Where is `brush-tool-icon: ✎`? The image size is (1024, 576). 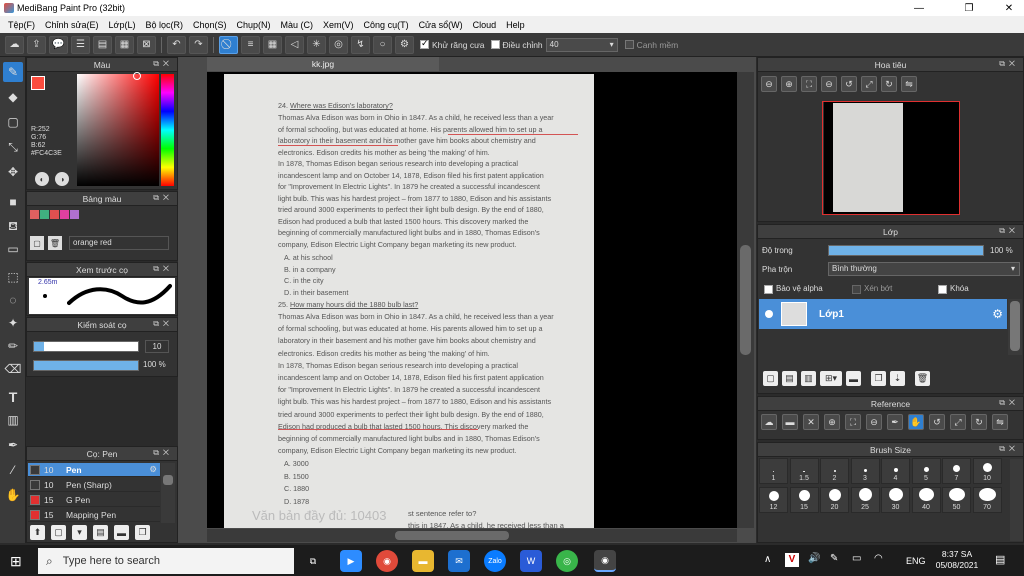 brush-tool-icon: ✎ is located at coordinates (13, 72).